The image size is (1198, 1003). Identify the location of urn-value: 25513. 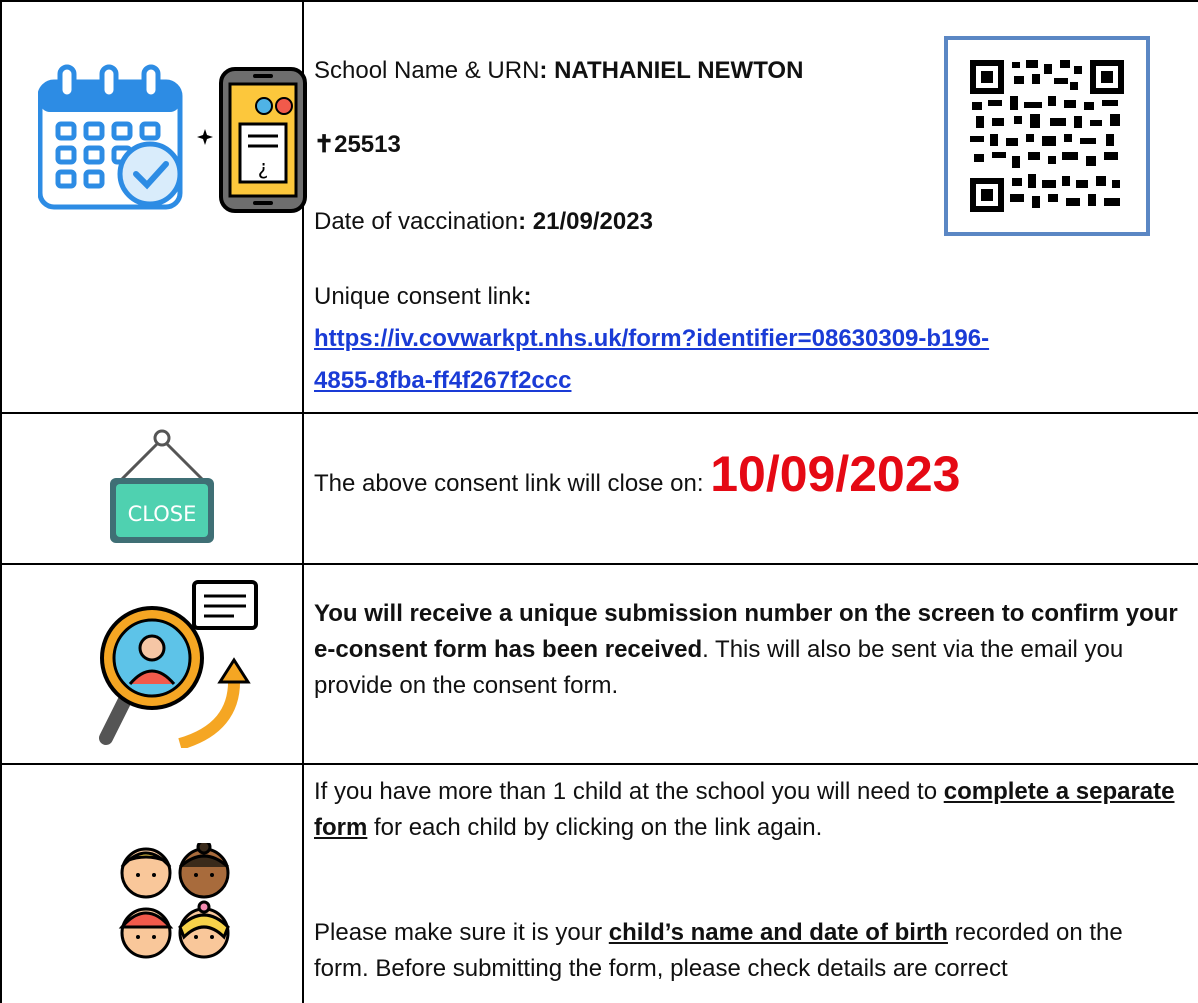
(367, 144).